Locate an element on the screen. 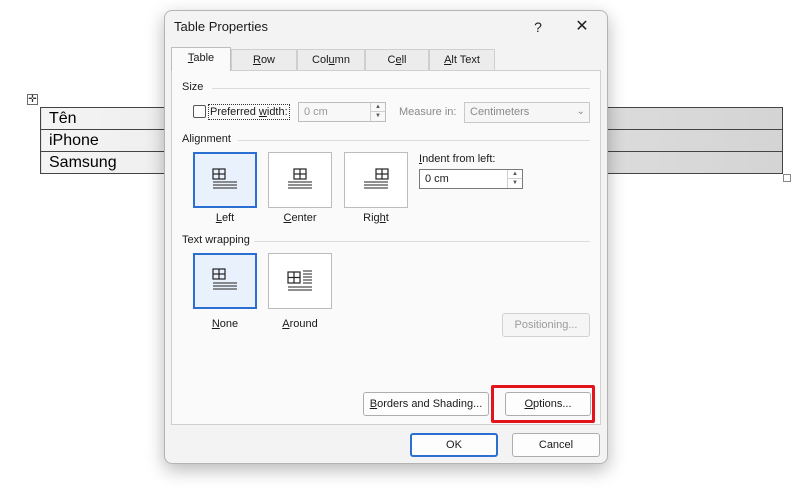 The width and height of the screenshot is (800, 490). tab-cell: Cell is located at coordinates (397, 60).